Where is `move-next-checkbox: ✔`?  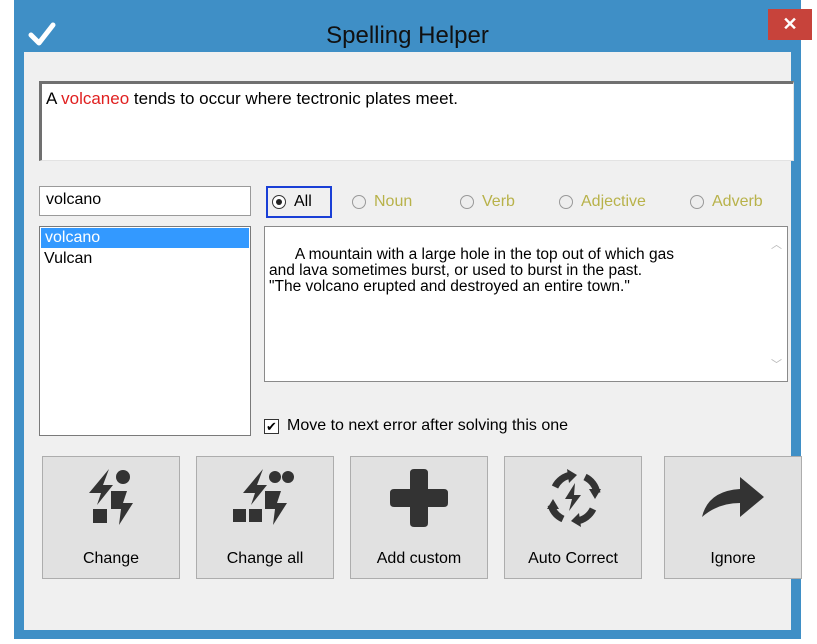
move-next-checkbox: ✔ is located at coordinates (271, 426).